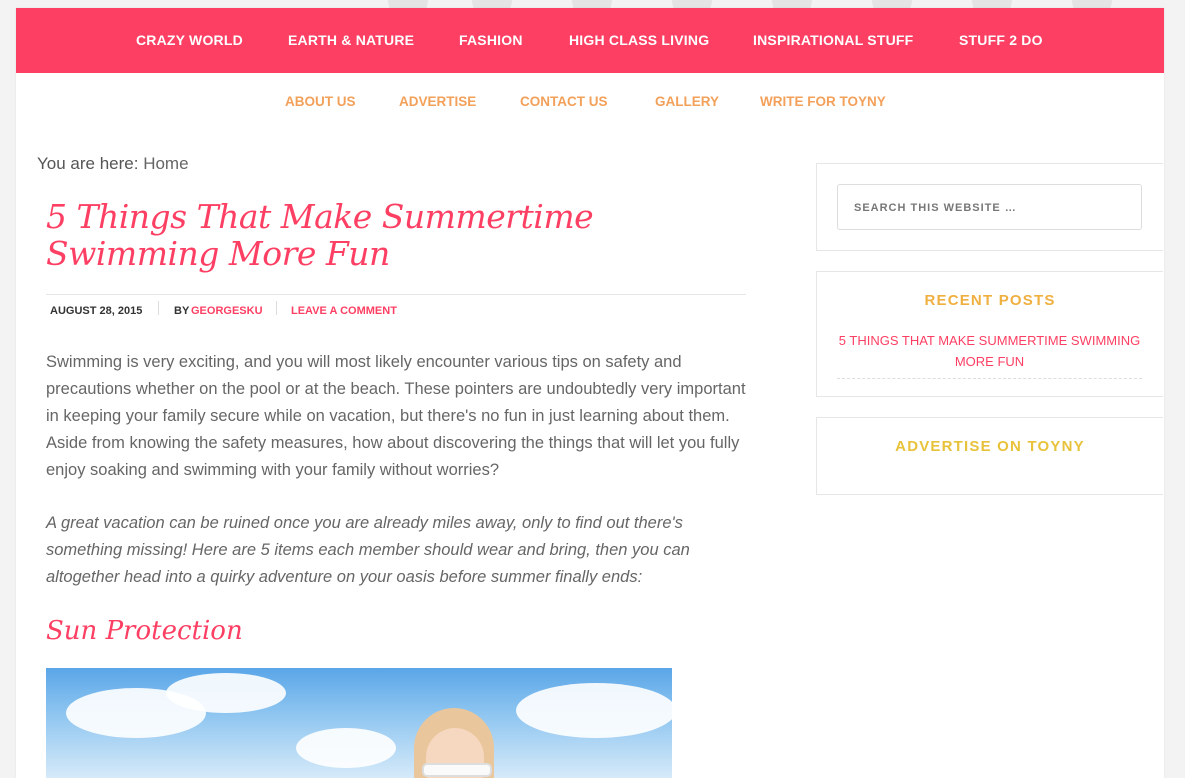 The width and height of the screenshot is (1185, 778). What do you see at coordinates (990, 300) in the screenshot?
I see `recent-posts-title: RECENT POSTS` at bounding box center [990, 300].